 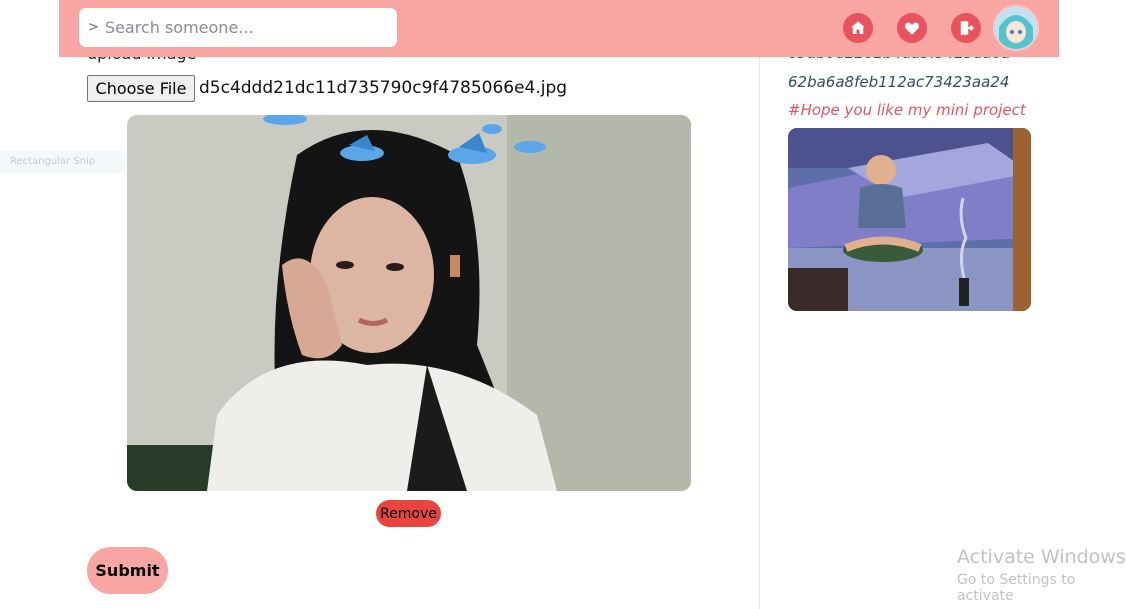 What do you see at coordinates (1016, 28) in the screenshot?
I see `user-avatar` at bounding box center [1016, 28].